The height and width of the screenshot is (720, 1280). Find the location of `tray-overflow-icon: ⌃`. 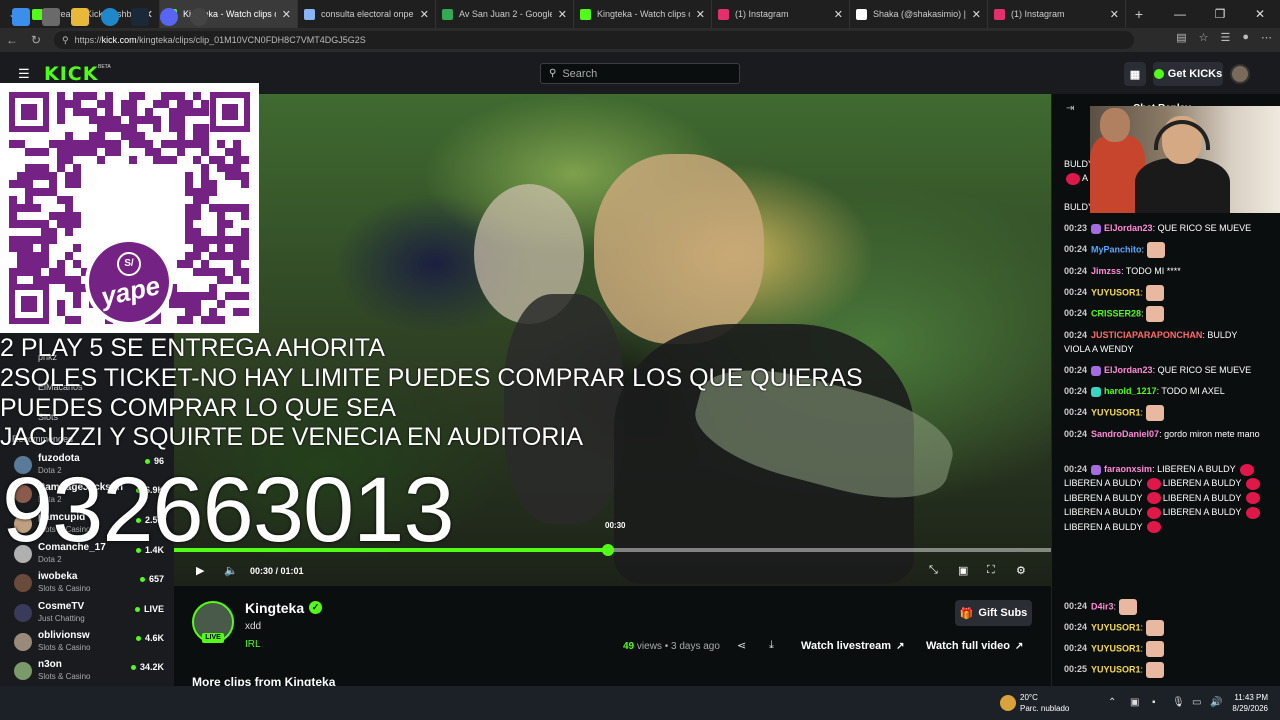

tray-overflow-icon: ⌃ is located at coordinates (1112, 702).